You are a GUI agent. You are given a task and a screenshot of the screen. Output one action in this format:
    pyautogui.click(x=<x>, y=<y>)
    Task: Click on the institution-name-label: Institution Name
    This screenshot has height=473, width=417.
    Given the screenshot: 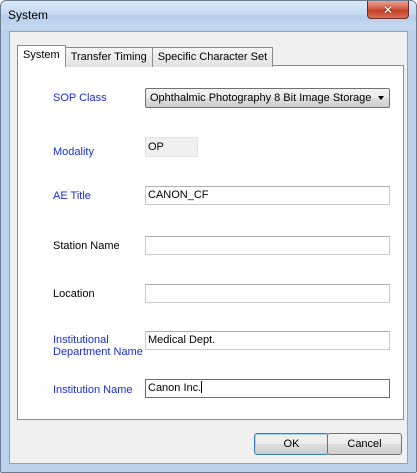 What is the action you would take?
    pyautogui.click(x=93, y=390)
    